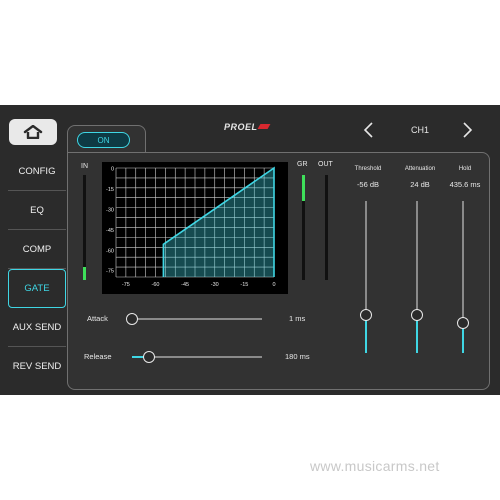 The height and width of the screenshot is (500, 500). What do you see at coordinates (110, 272) in the screenshot?
I see `y-tick-label: -75` at bounding box center [110, 272].